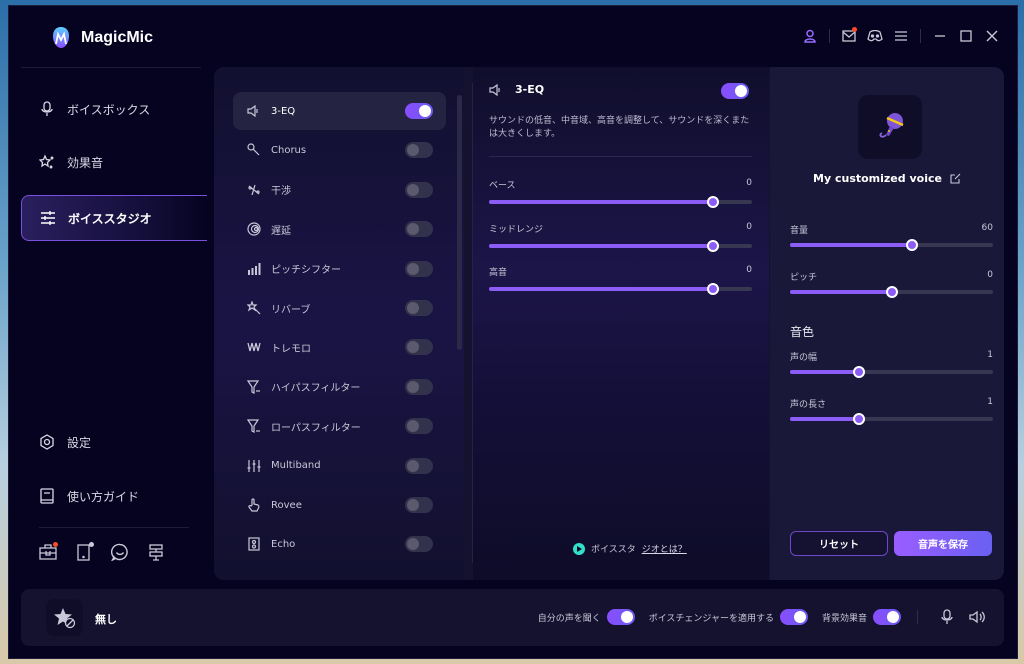 The image size is (1024, 664). I want to click on sidebar-item-voicebox: ボイスボックス, so click(114, 109).